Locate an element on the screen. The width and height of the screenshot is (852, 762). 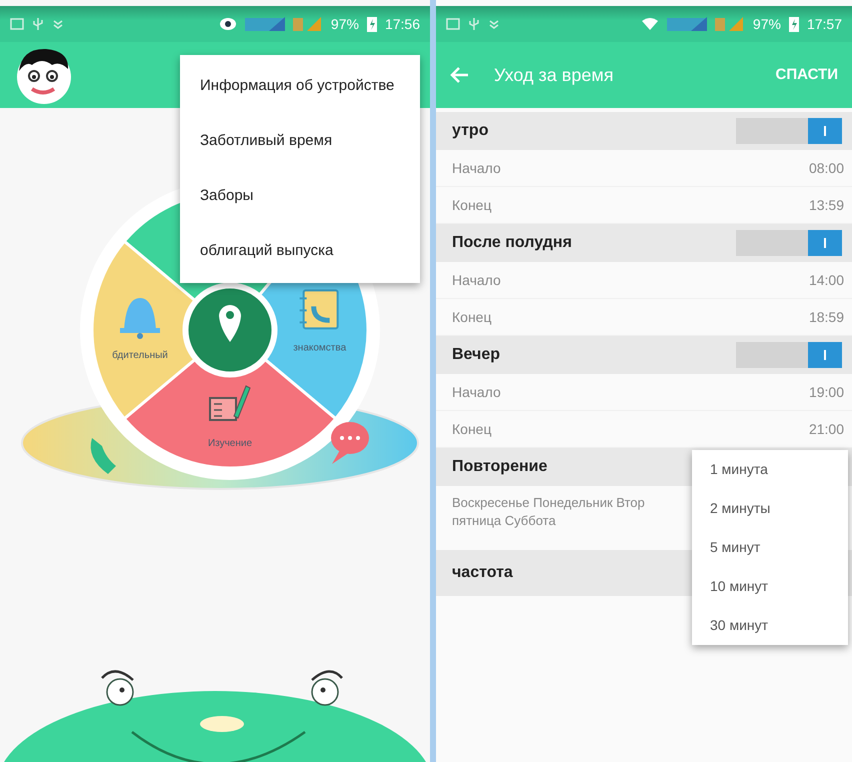
chat-bubble-icon is located at coordinates (350, 443).